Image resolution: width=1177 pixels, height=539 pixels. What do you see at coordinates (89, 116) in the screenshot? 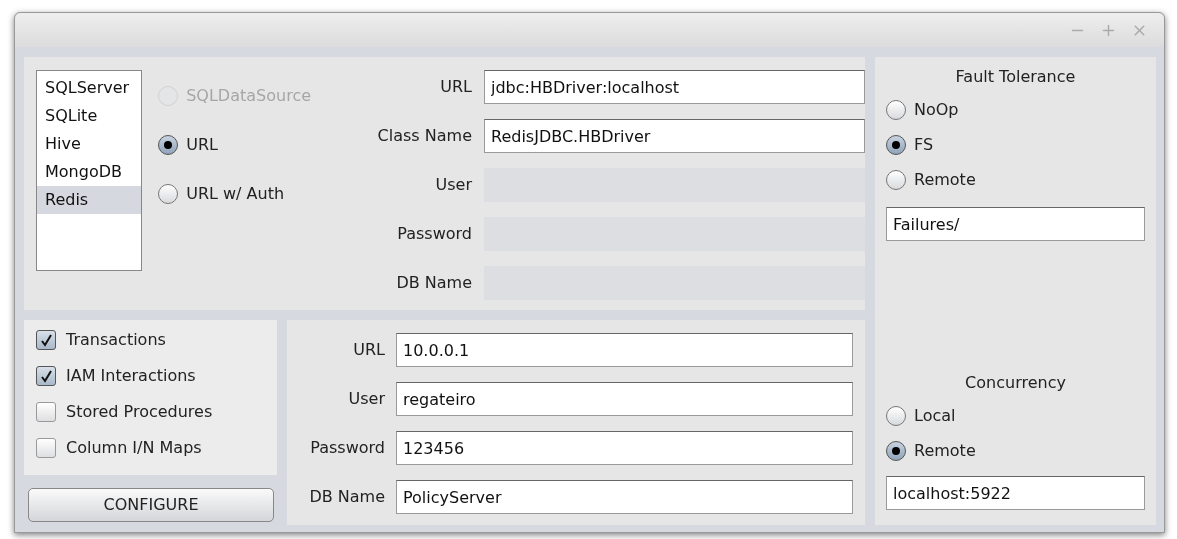
I see `list-item: SQLite` at bounding box center [89, 116].